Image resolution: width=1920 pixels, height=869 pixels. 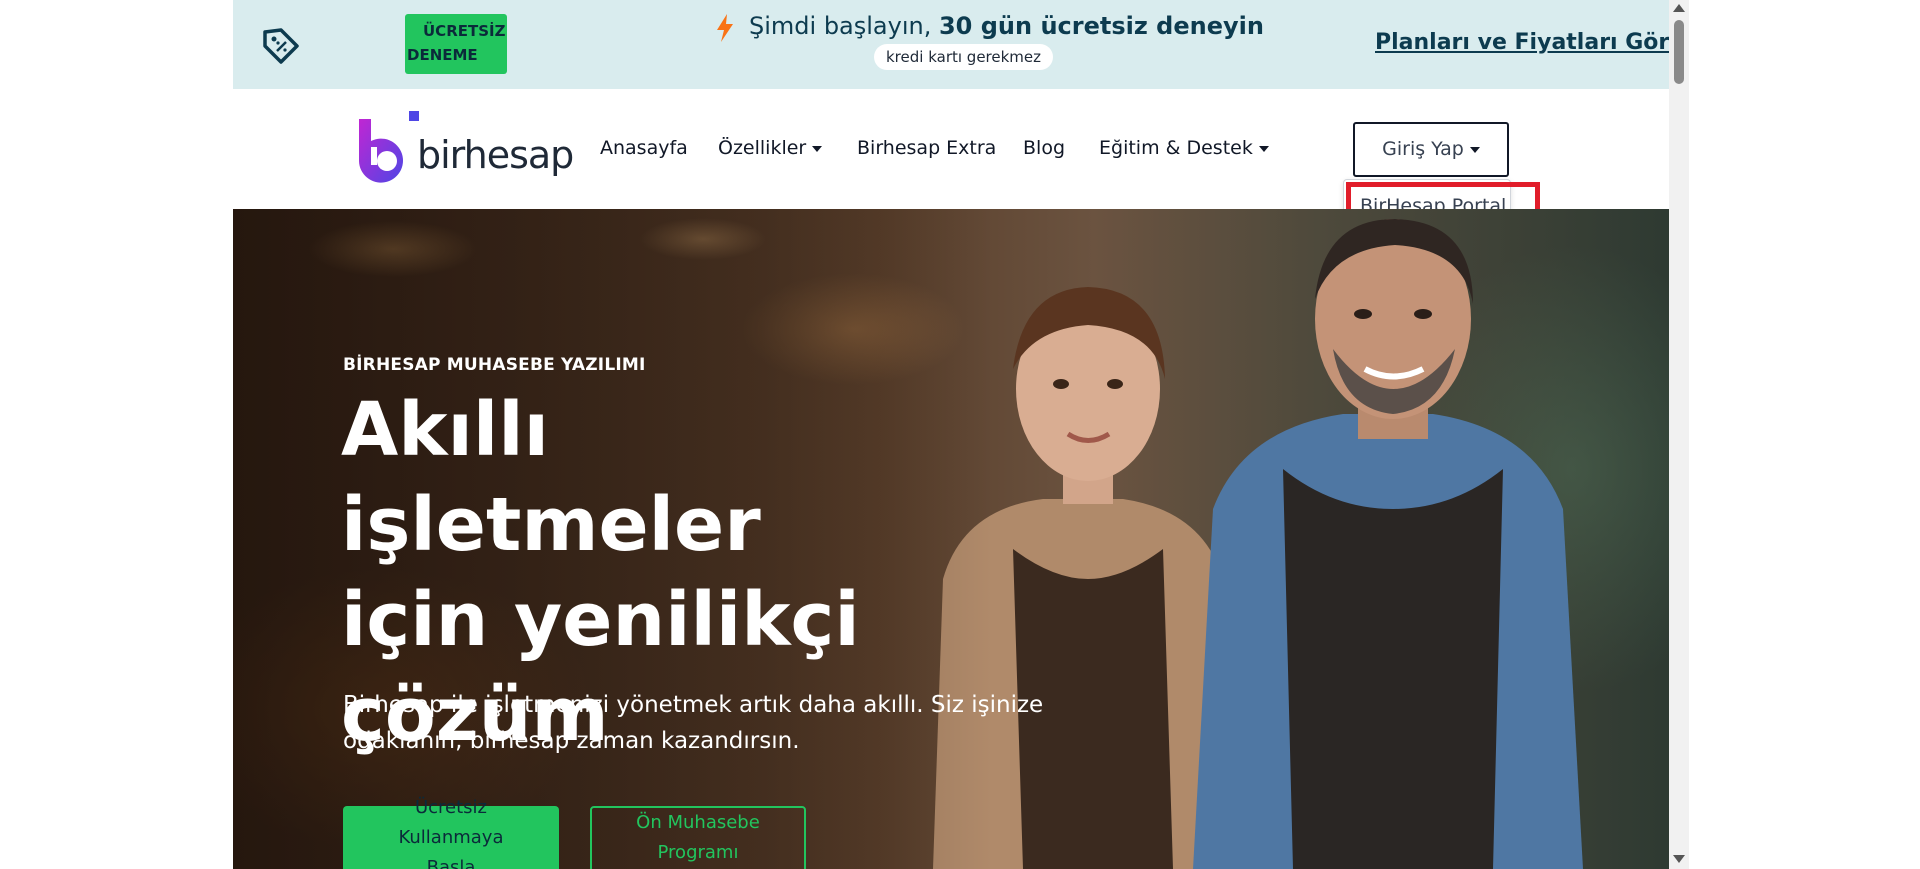 What do you see at coordinates (1101, 26) in the screenshot?
I see `promo-headline-bold: 30 gün ücretsiz deneyin` at bounding box center [1101, 26].